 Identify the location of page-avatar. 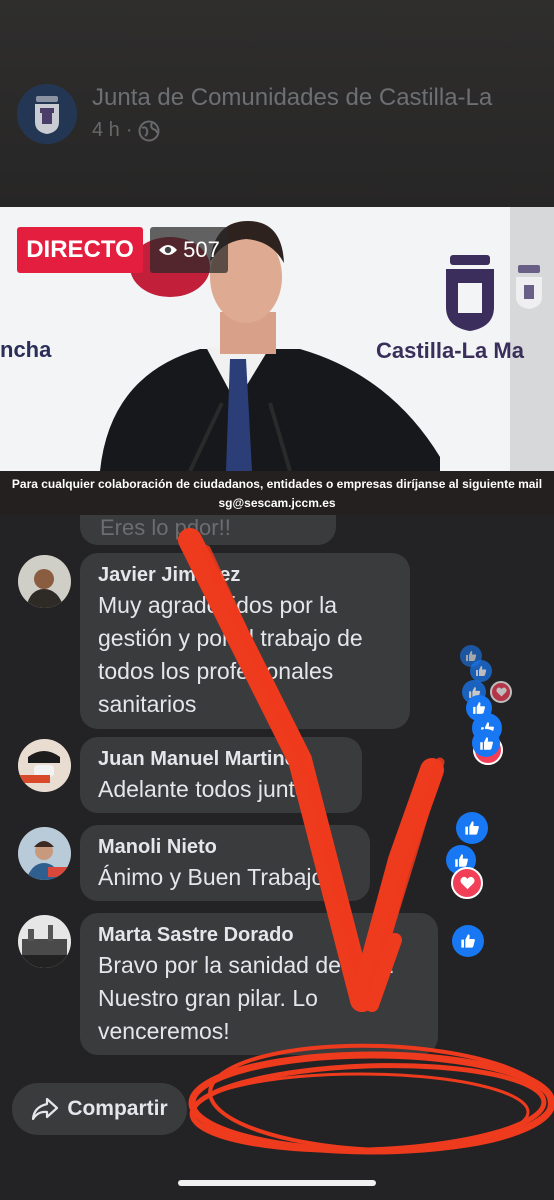
(47, 114).